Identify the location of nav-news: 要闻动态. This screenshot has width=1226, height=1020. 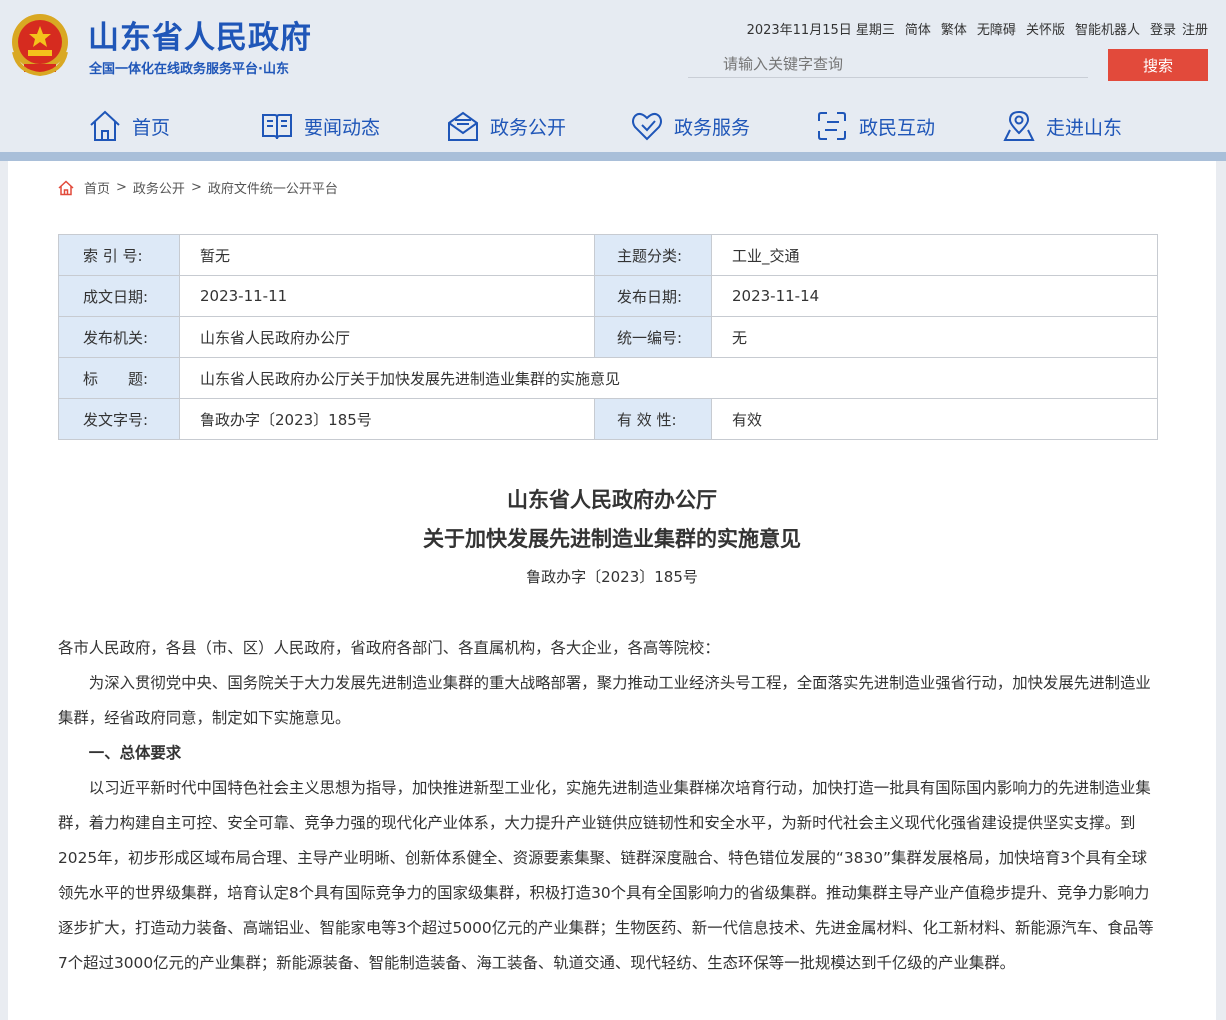
(320, 126).